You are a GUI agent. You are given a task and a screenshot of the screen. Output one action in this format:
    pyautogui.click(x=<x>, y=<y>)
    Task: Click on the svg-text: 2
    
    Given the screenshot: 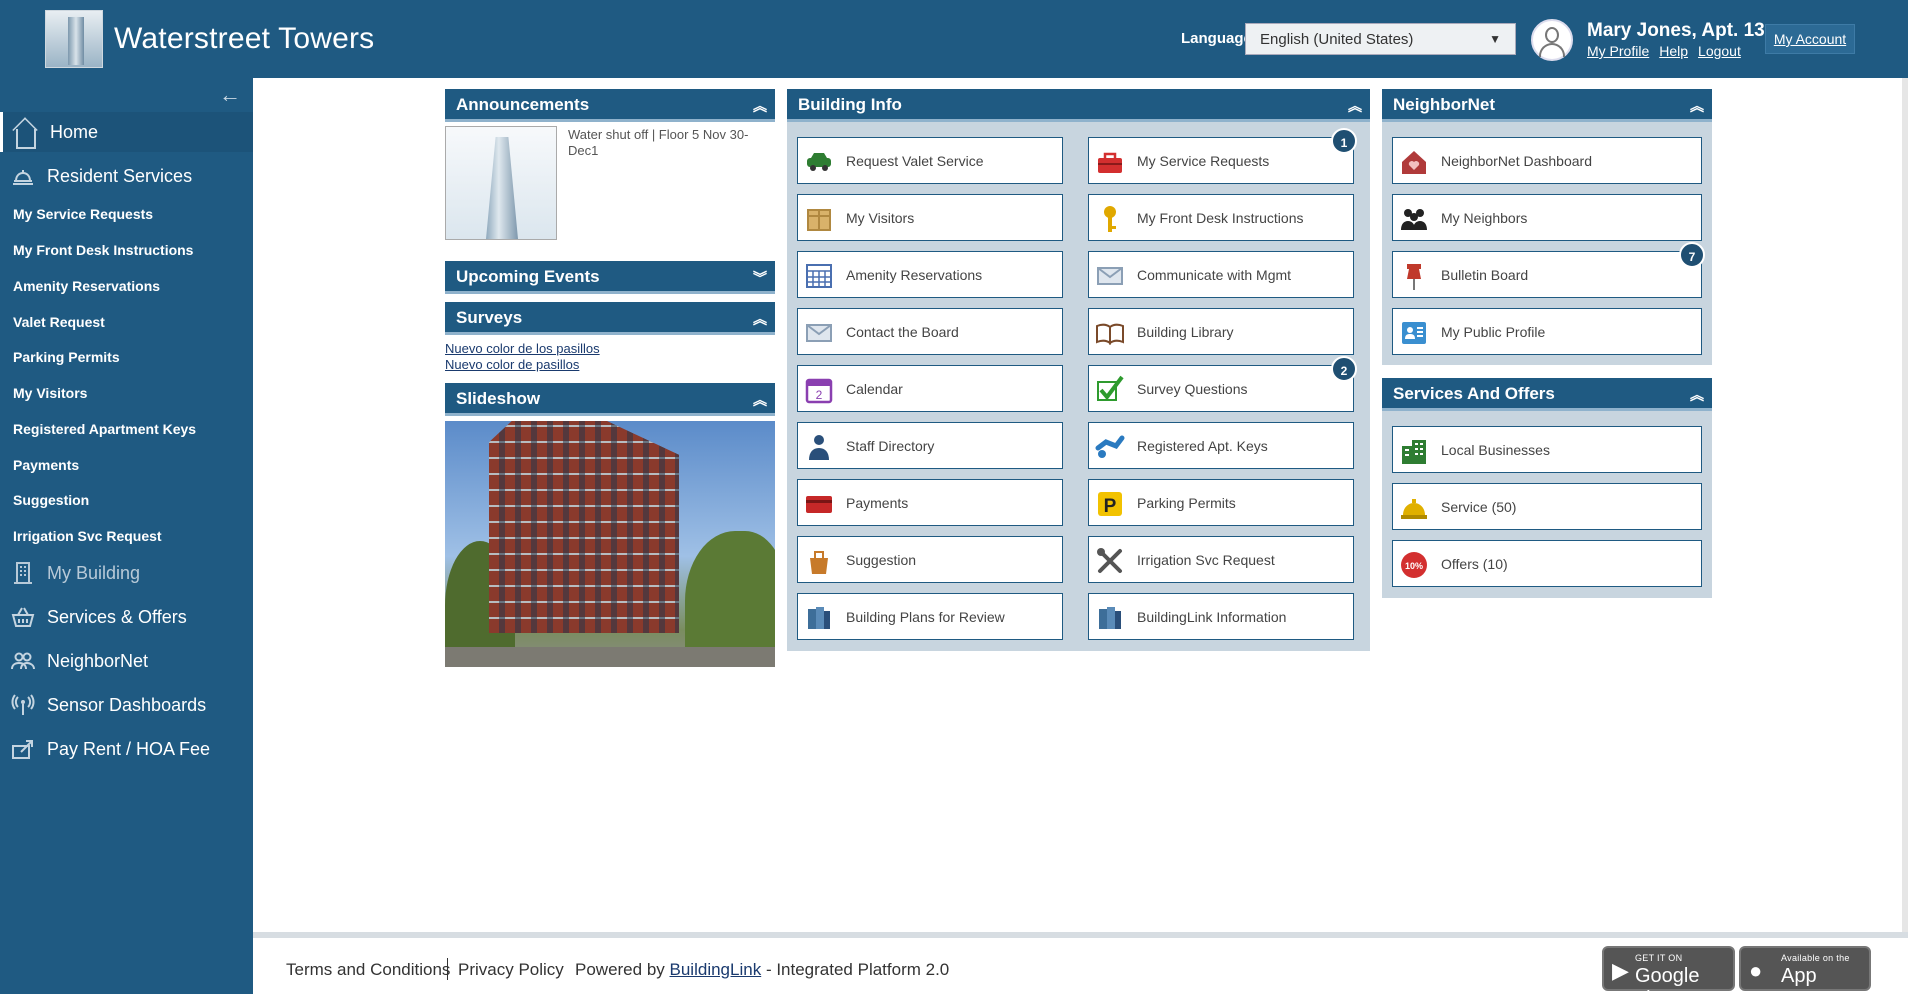 What is the action you would take?
    pyautogui.click(x=819, y=395)
    